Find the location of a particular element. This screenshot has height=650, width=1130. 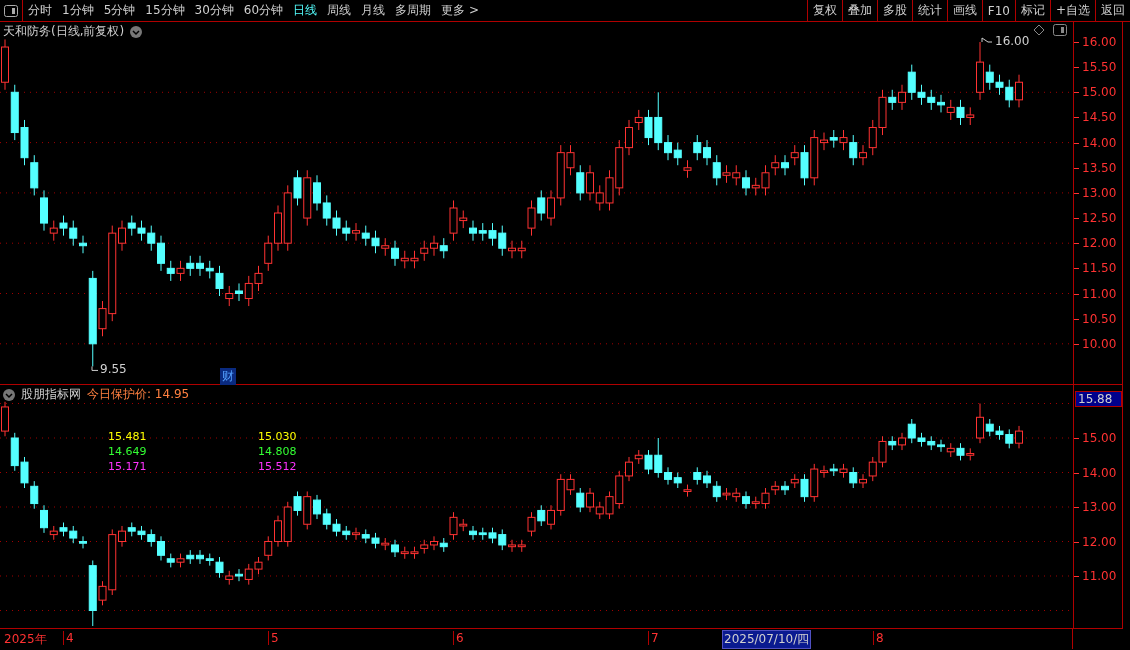

indicator-value: 14.808 is located at coordinates (278, 451).